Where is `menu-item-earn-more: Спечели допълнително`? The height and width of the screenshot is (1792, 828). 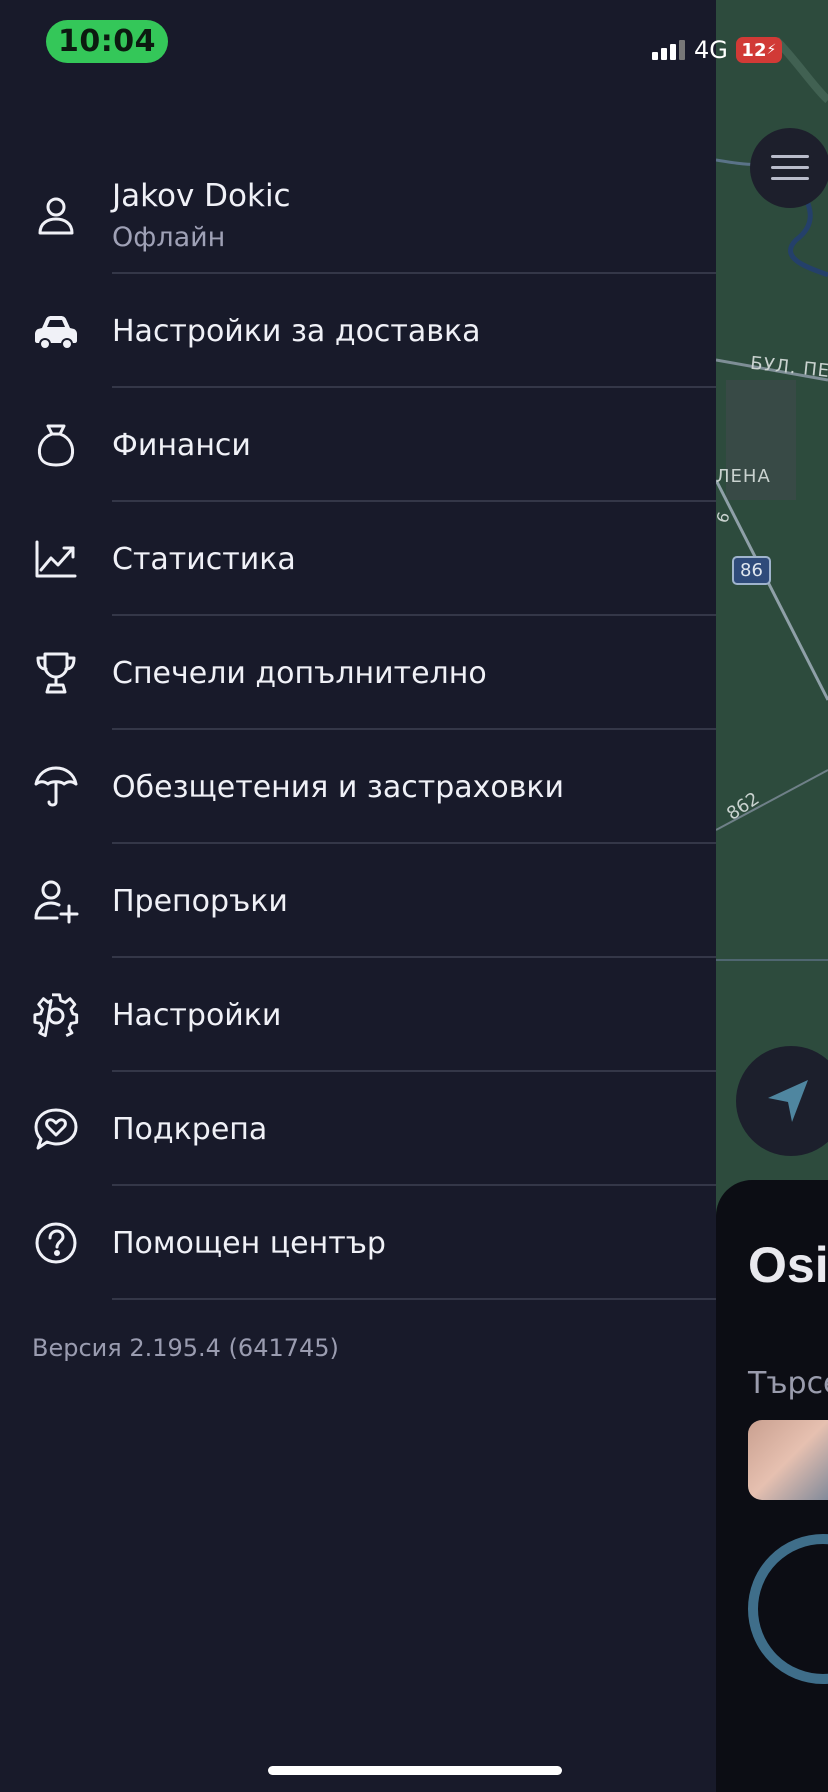
menu-item-earn-more: Спечели допълнително is located at coordinates (358, 673).